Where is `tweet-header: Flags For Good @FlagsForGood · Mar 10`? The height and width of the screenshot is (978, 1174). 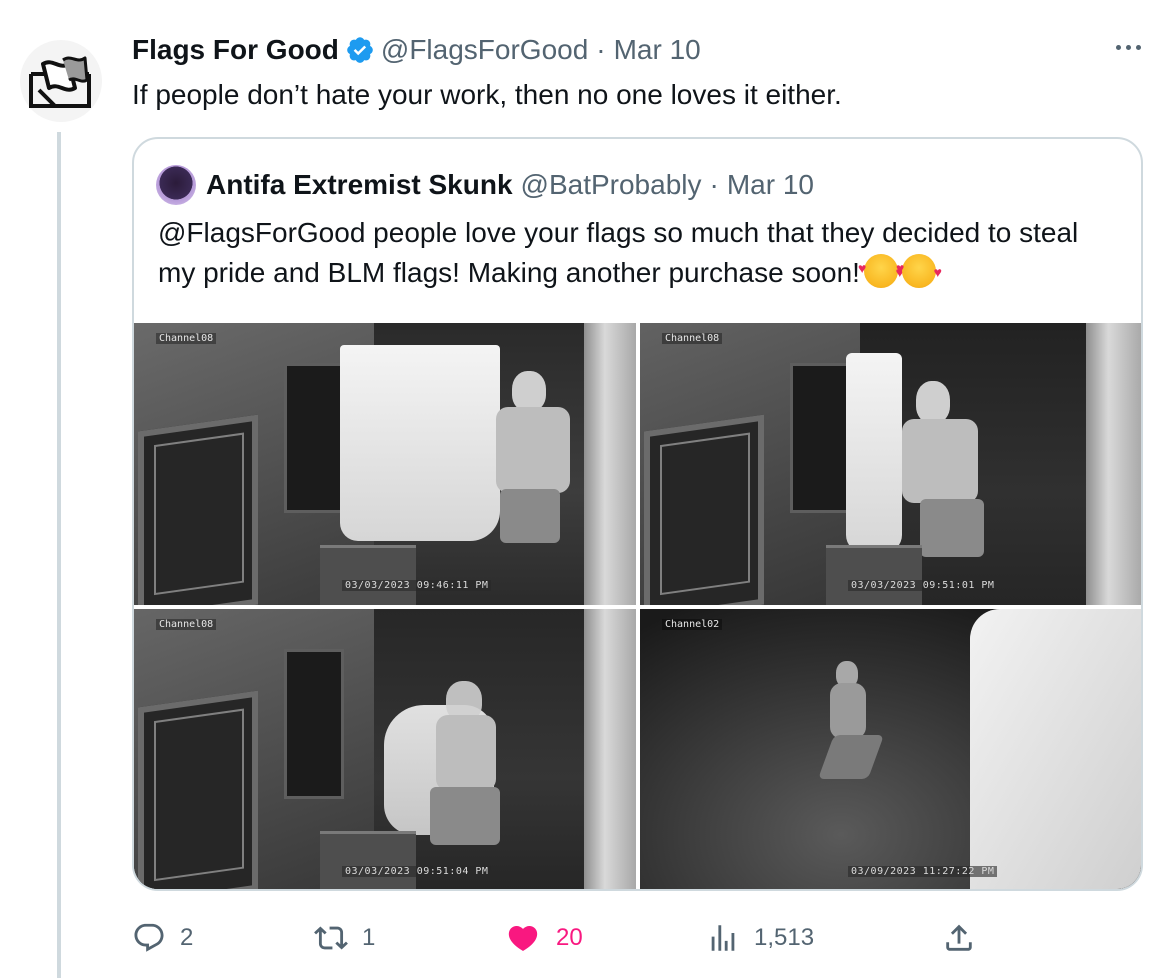 tweet-header: Flags For Good @FlagsForGood · Mar 10 is located at coordinates (416, 50).